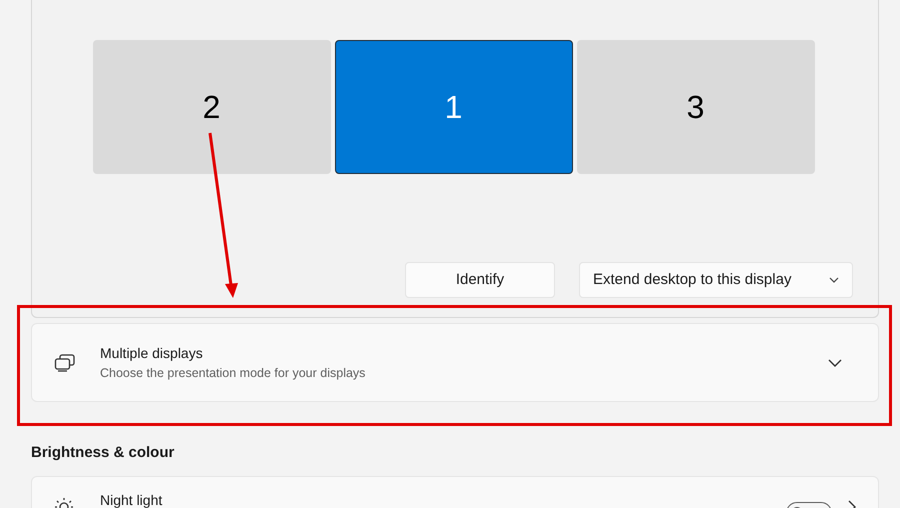 The image size is (900, 508). I want to click on multiple-displays-icon, so click(65, 363).